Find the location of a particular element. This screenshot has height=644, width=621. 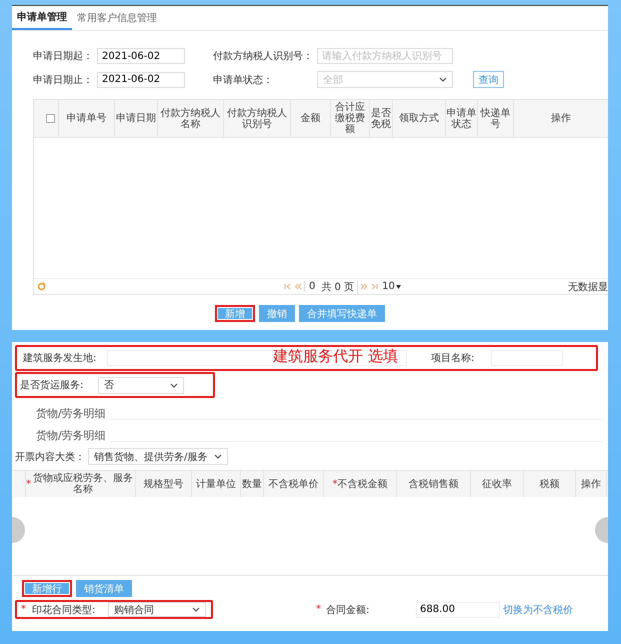

column-header: 数量 is located at coordinates (252, 484).